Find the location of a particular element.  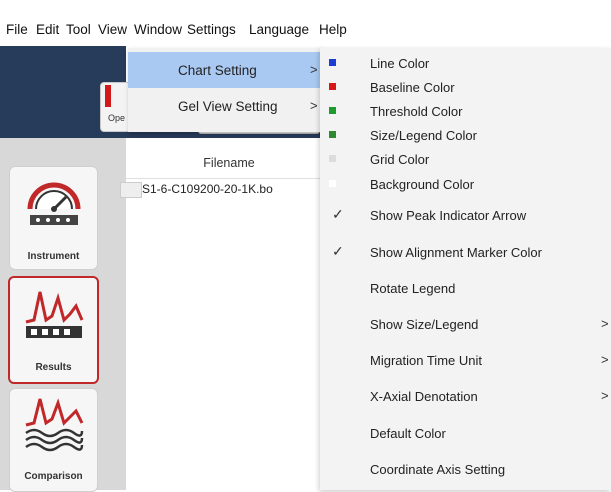

menu-language: Language is located at coordinates (279, 29).